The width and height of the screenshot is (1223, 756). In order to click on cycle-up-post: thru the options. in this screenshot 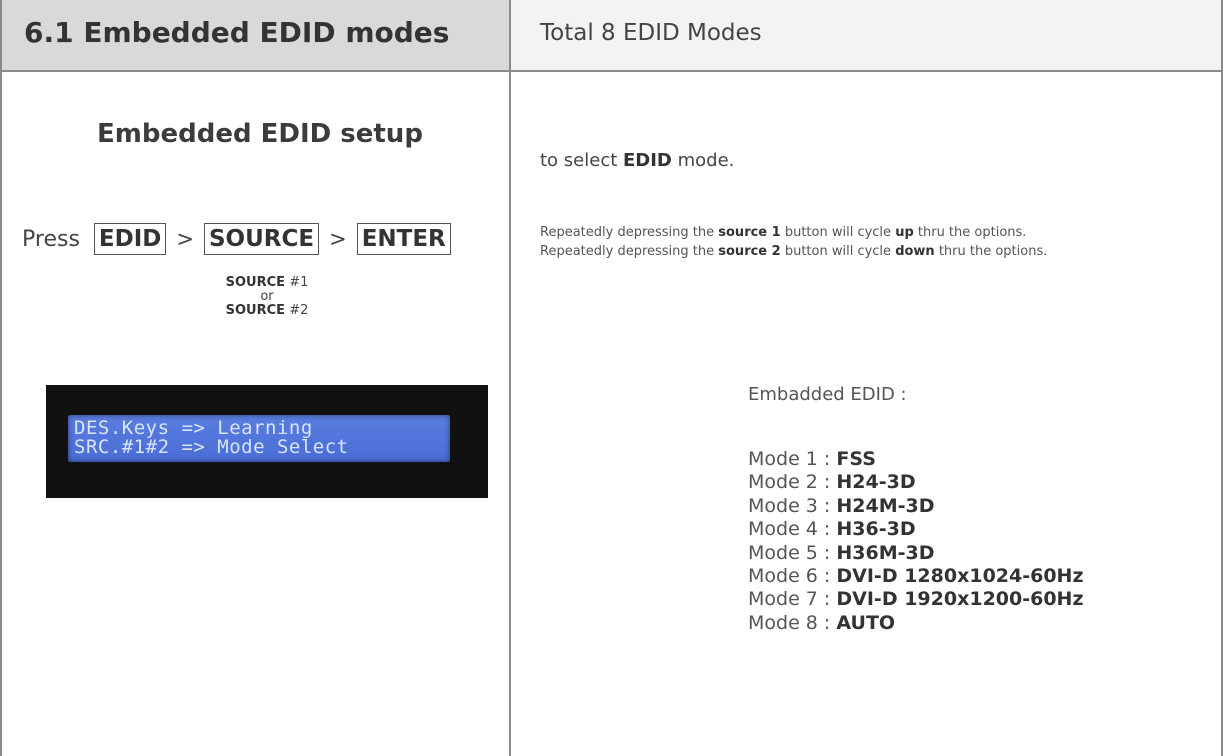, I will do `click(970, 232)`.